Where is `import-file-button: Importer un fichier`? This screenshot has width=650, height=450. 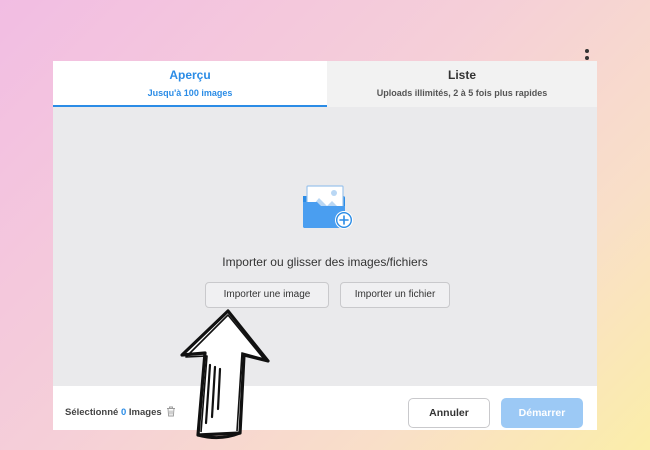 import-file-button: Importer un fichier is located at coordinates (395, 295).